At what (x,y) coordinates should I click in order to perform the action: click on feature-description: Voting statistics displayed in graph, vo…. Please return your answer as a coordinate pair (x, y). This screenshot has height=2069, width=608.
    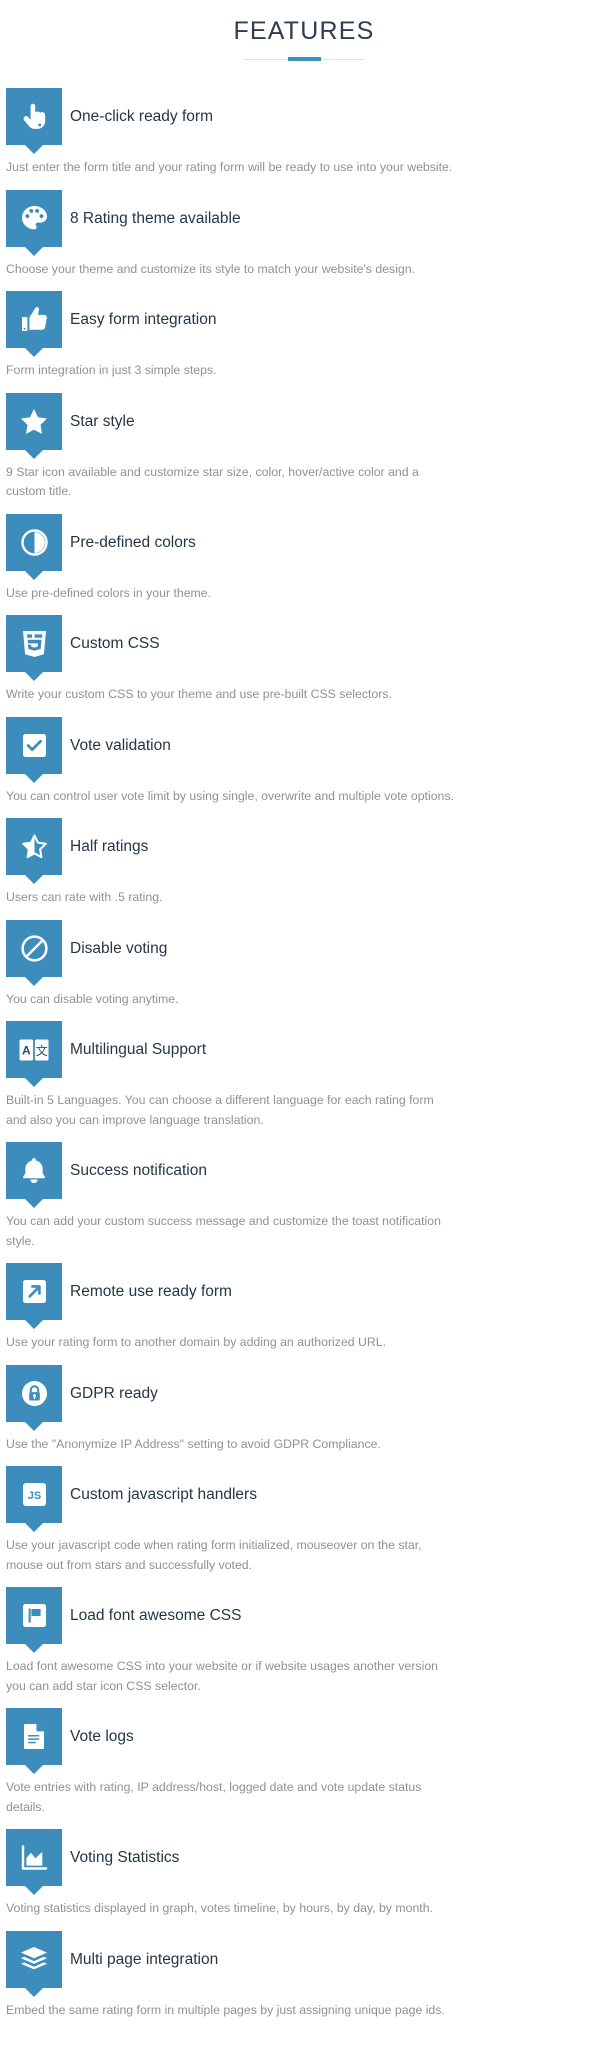
    Looking at the image, I should click on (219, 1908).